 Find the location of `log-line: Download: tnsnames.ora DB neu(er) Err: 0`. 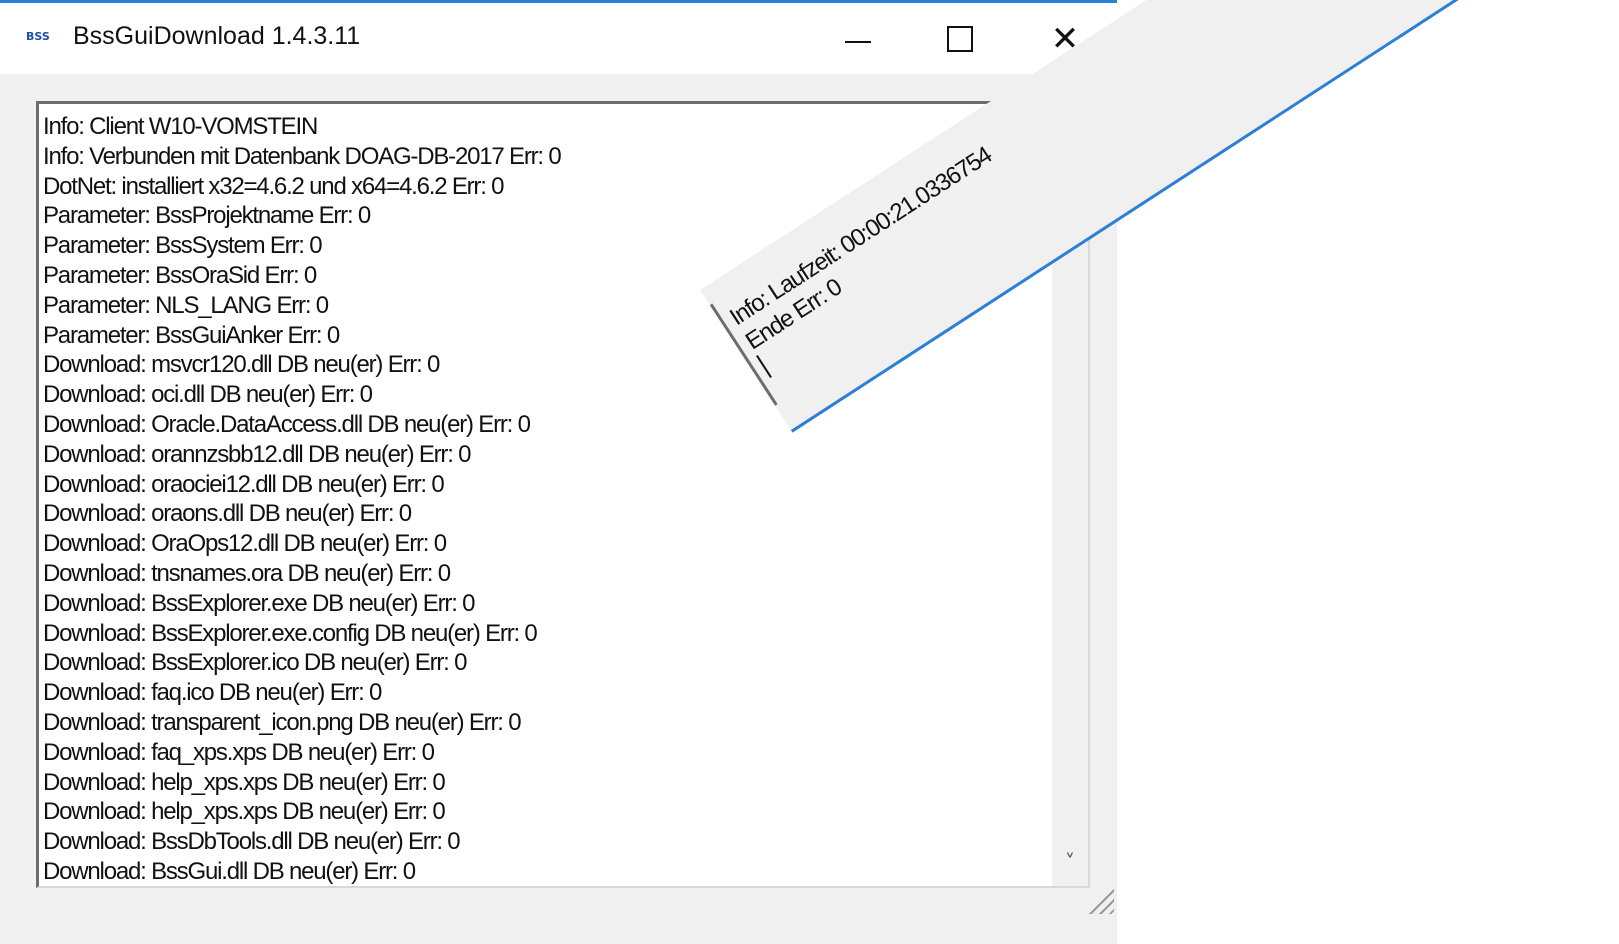

log-line: Download: tnsnames.ora DB neu(er) Err: 0 is located at coordinates (247, 573).